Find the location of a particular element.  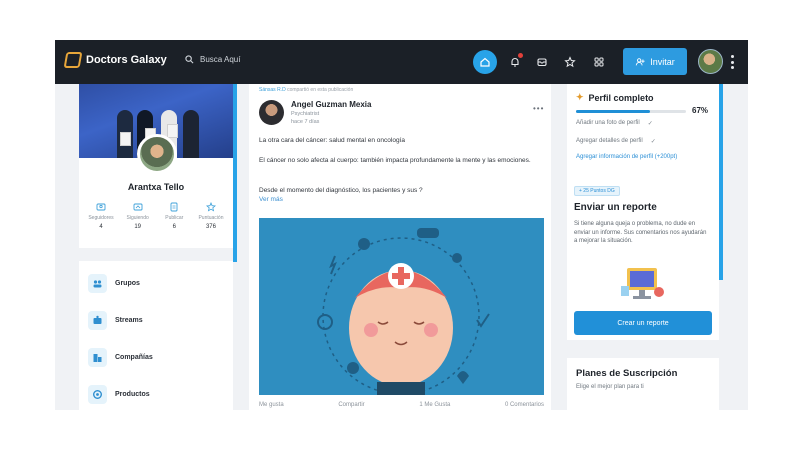

checklist-label: Añadir una foto de perfil is located at coordinates (608, 123).